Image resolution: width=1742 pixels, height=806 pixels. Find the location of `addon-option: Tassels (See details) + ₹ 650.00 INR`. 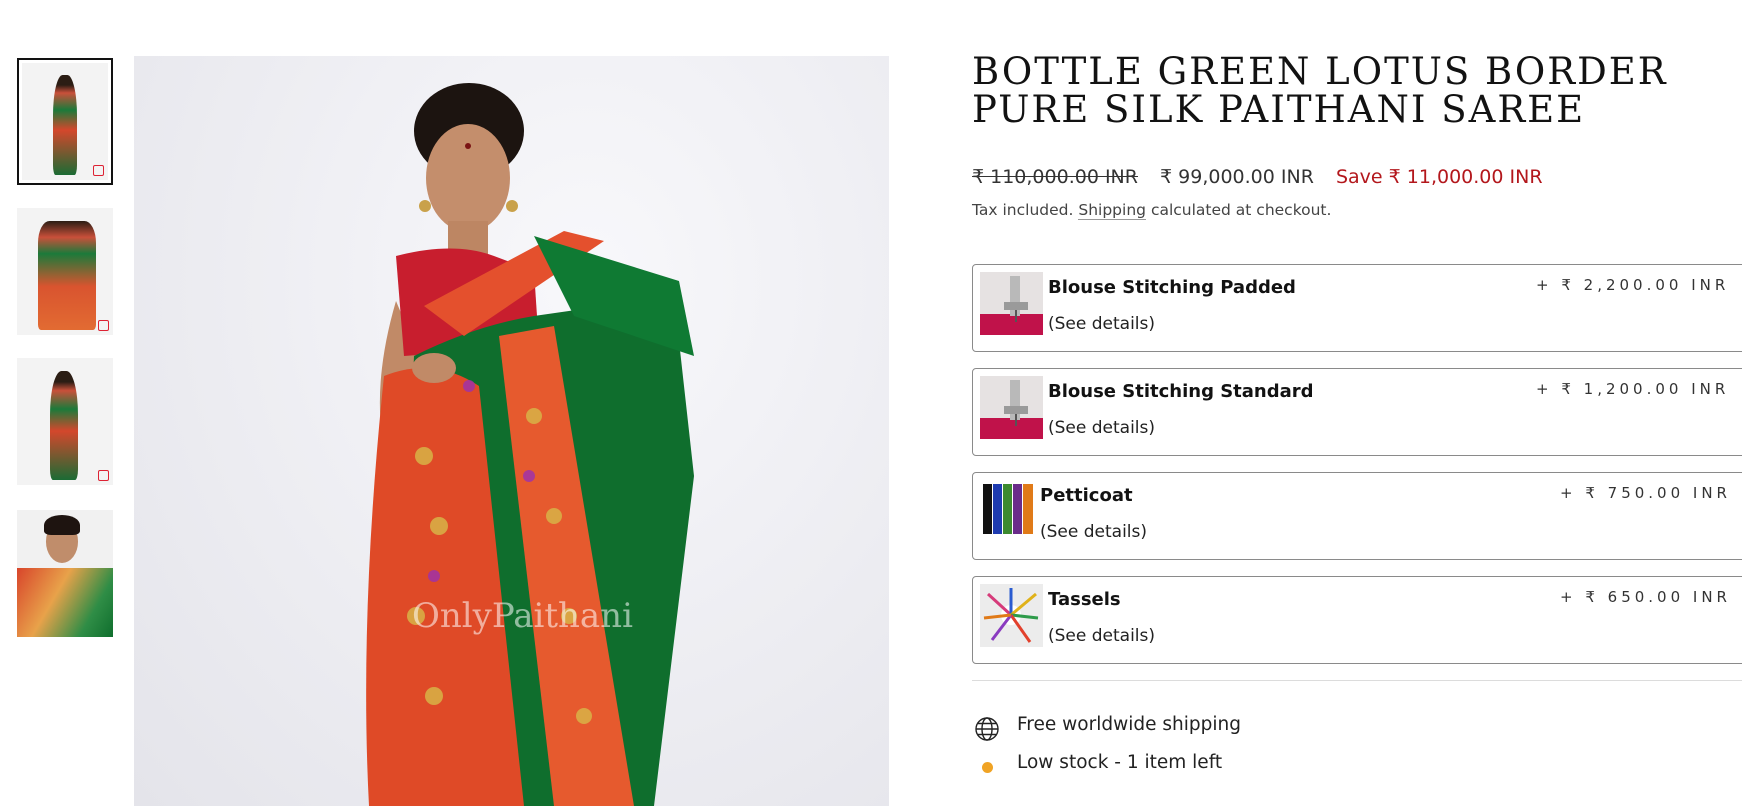

addon-option: Tassels (See details) + ₹ 650.00 INR is located at coordinates (1357, 620).